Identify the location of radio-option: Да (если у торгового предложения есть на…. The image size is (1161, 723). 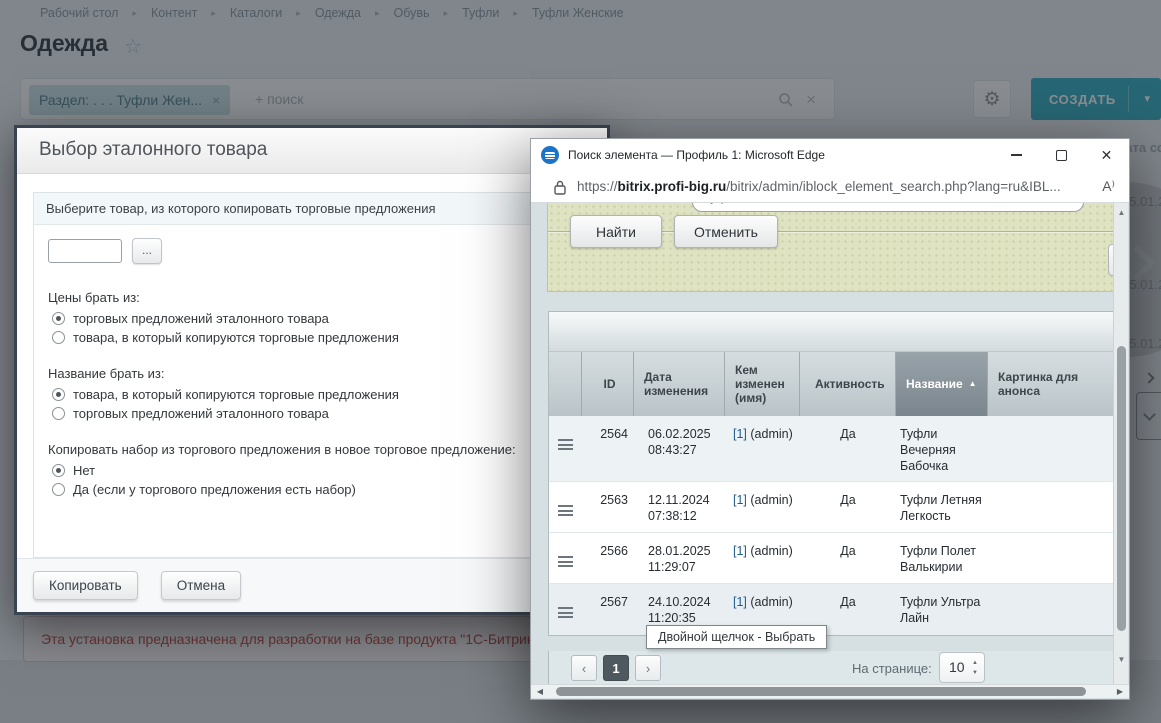
(312, 489).